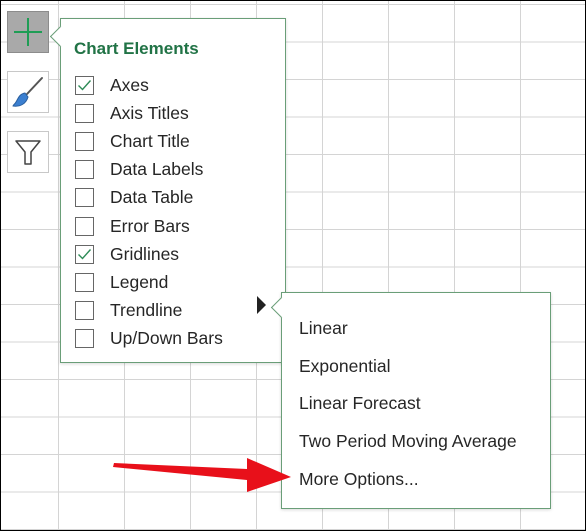 This screenshot has height=531, width=586. I want to click on element-label: Legend, so click(139, 281).